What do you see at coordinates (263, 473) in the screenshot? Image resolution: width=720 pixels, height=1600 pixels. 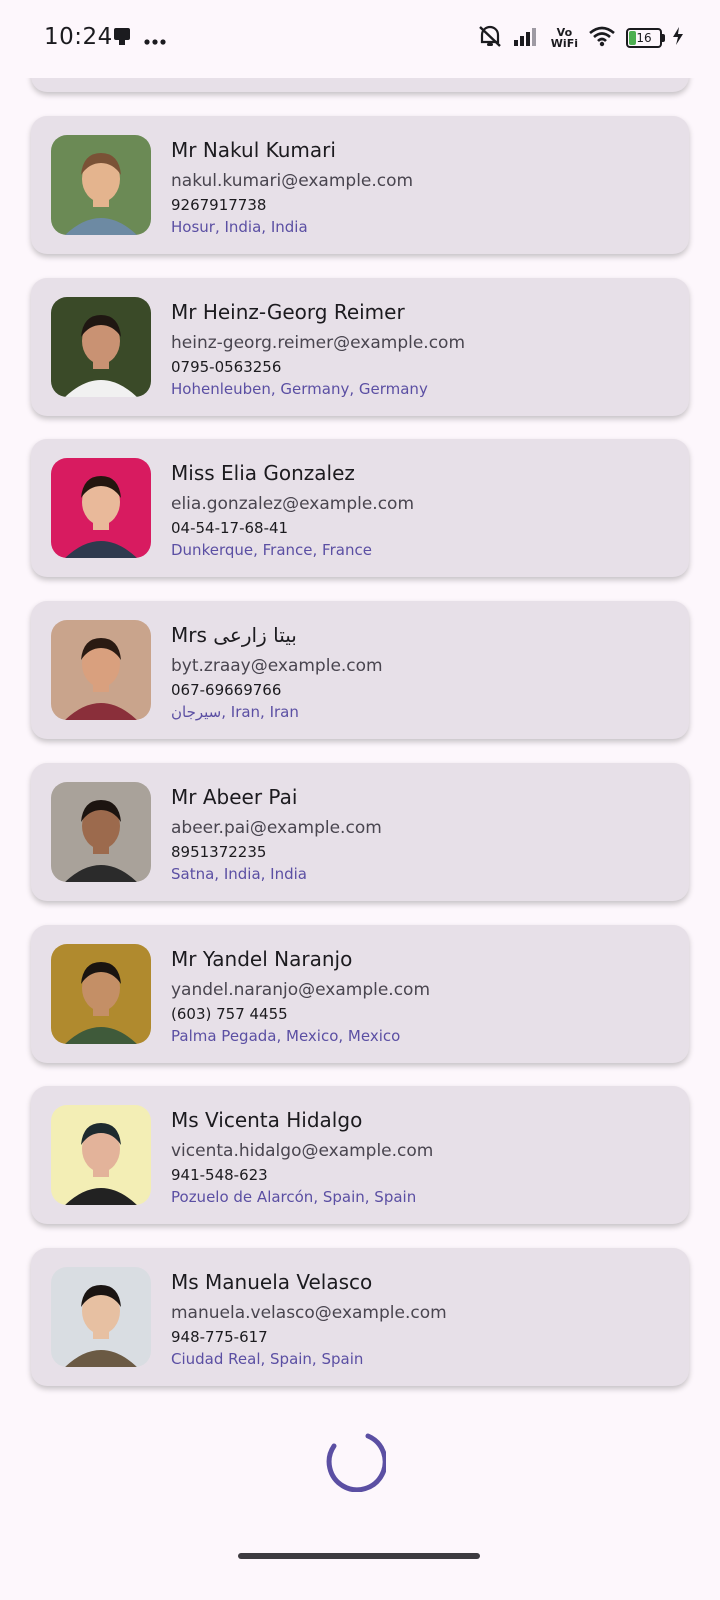 I see `contact-name: Miss Elia Gonzalez` at bounding box center [263, 473].